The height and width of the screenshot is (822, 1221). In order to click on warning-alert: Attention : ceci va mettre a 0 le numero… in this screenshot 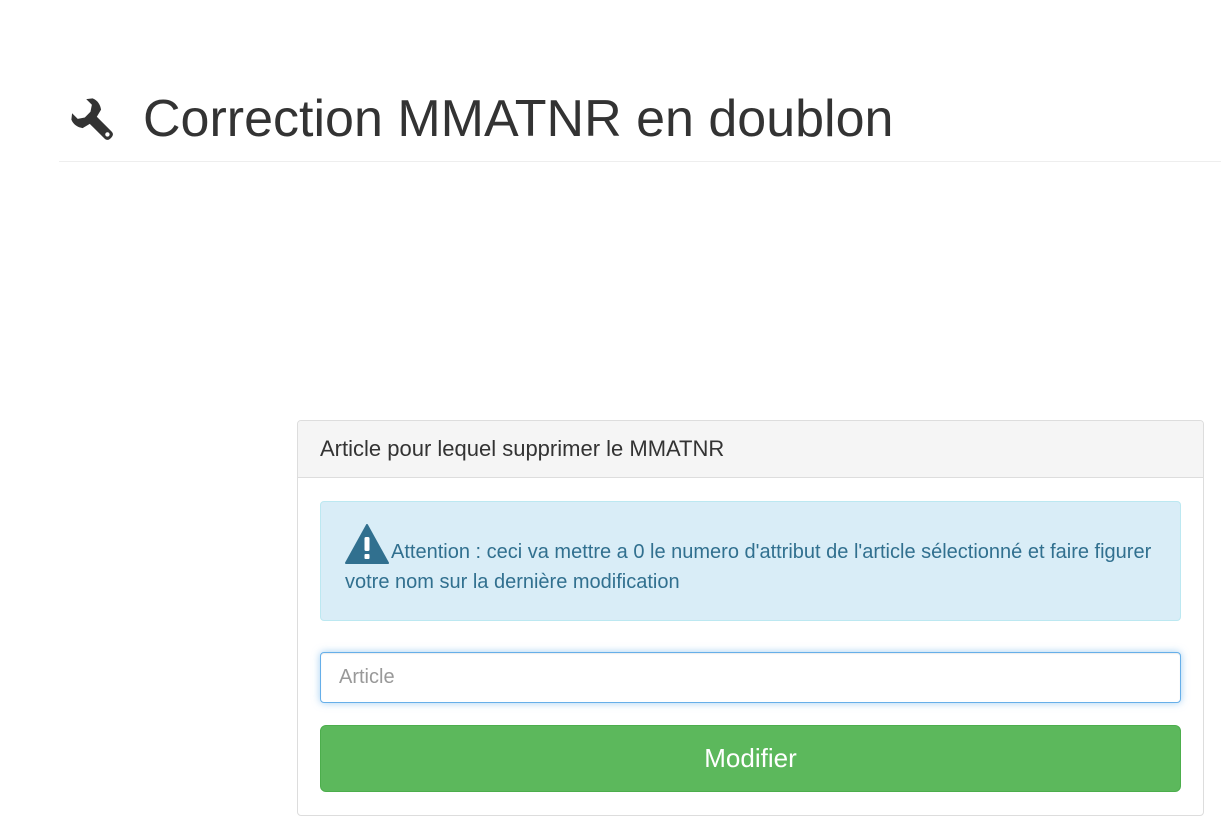, I will do `click(750, 561)`.